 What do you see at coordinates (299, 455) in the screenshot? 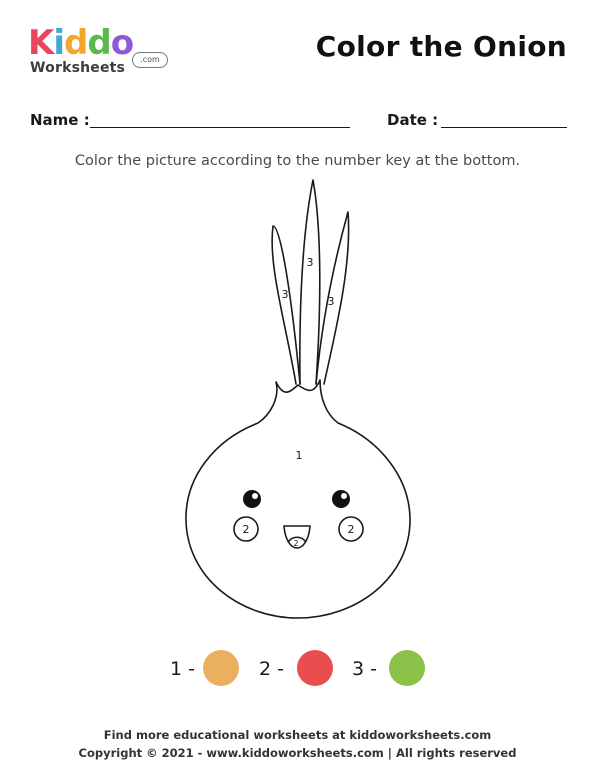
I see `region-label-body: 1` at bounding box center [299, 455].